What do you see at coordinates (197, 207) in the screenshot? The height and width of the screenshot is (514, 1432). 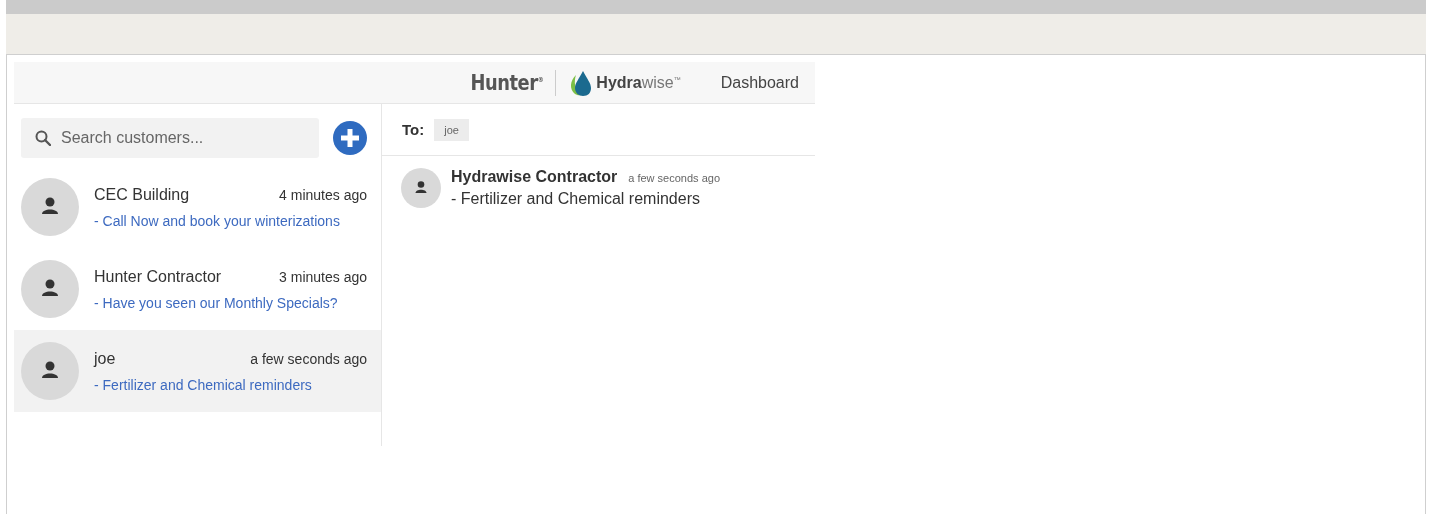 I see `conversation-item: CEC Building 4 minutes ago - Call Now and book your winterizations` at bounding box center [197, 207].